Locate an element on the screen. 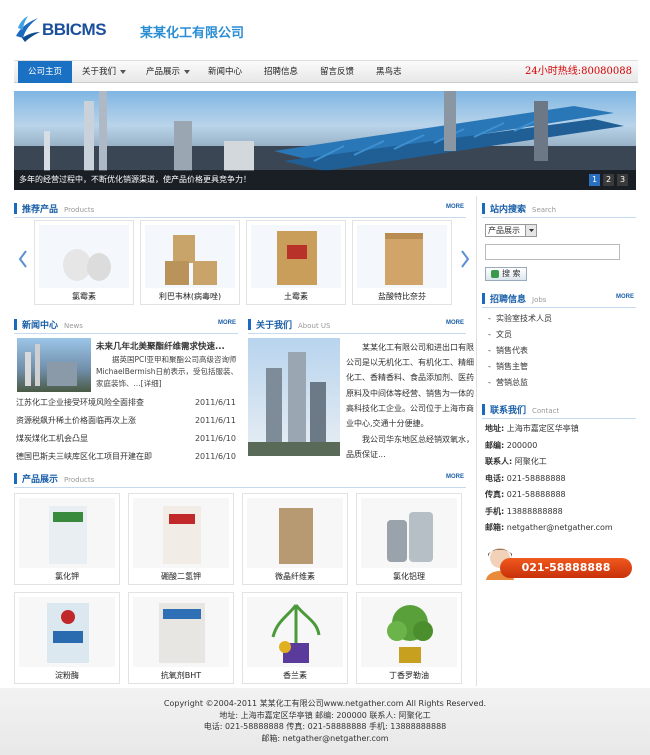 Image resolution: width=650 pixels, height=755 pixels. hotline: 24小时热线:80080088 is located at coordinates (578, 71).